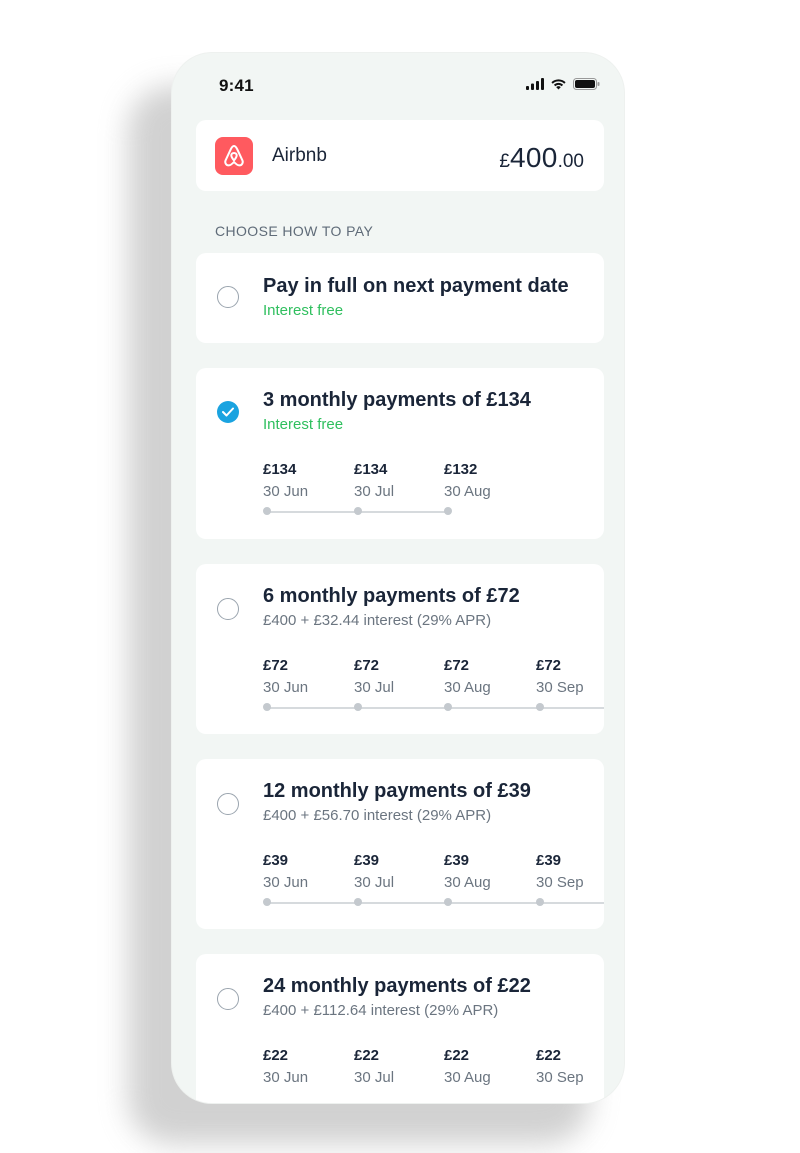 The image size is (800, 1153). I want to click on installment: £72 30 Sep, so click(570, 676).